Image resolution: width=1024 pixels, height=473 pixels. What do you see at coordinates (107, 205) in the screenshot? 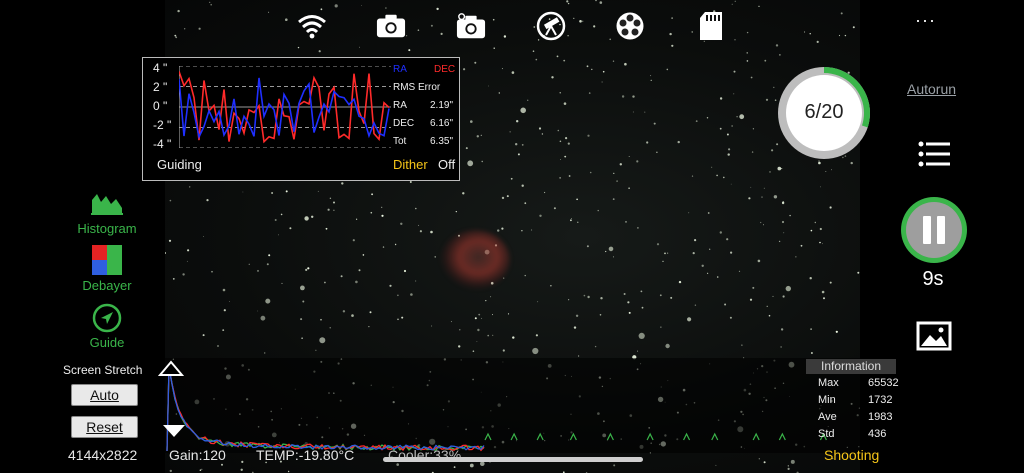
I see `histogram-icon` at bounding box center [107, 205].